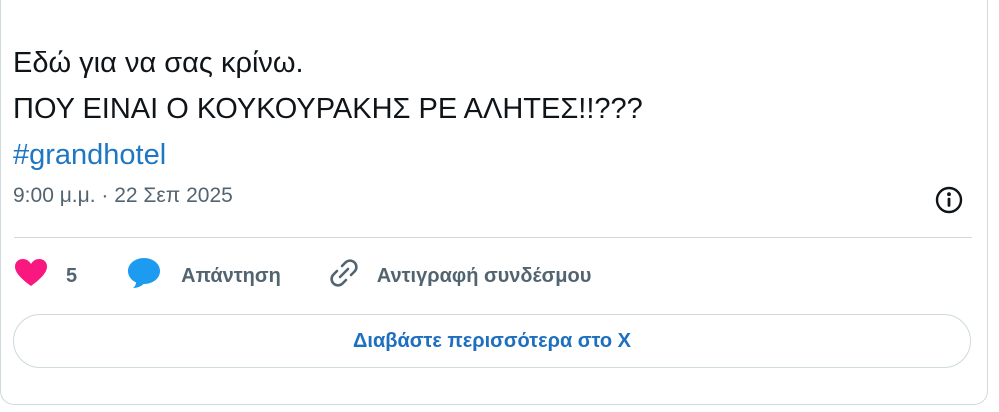  Describe the element at coordinates (72, 275) in the screenshot. I see `like-count: 5` at that location.